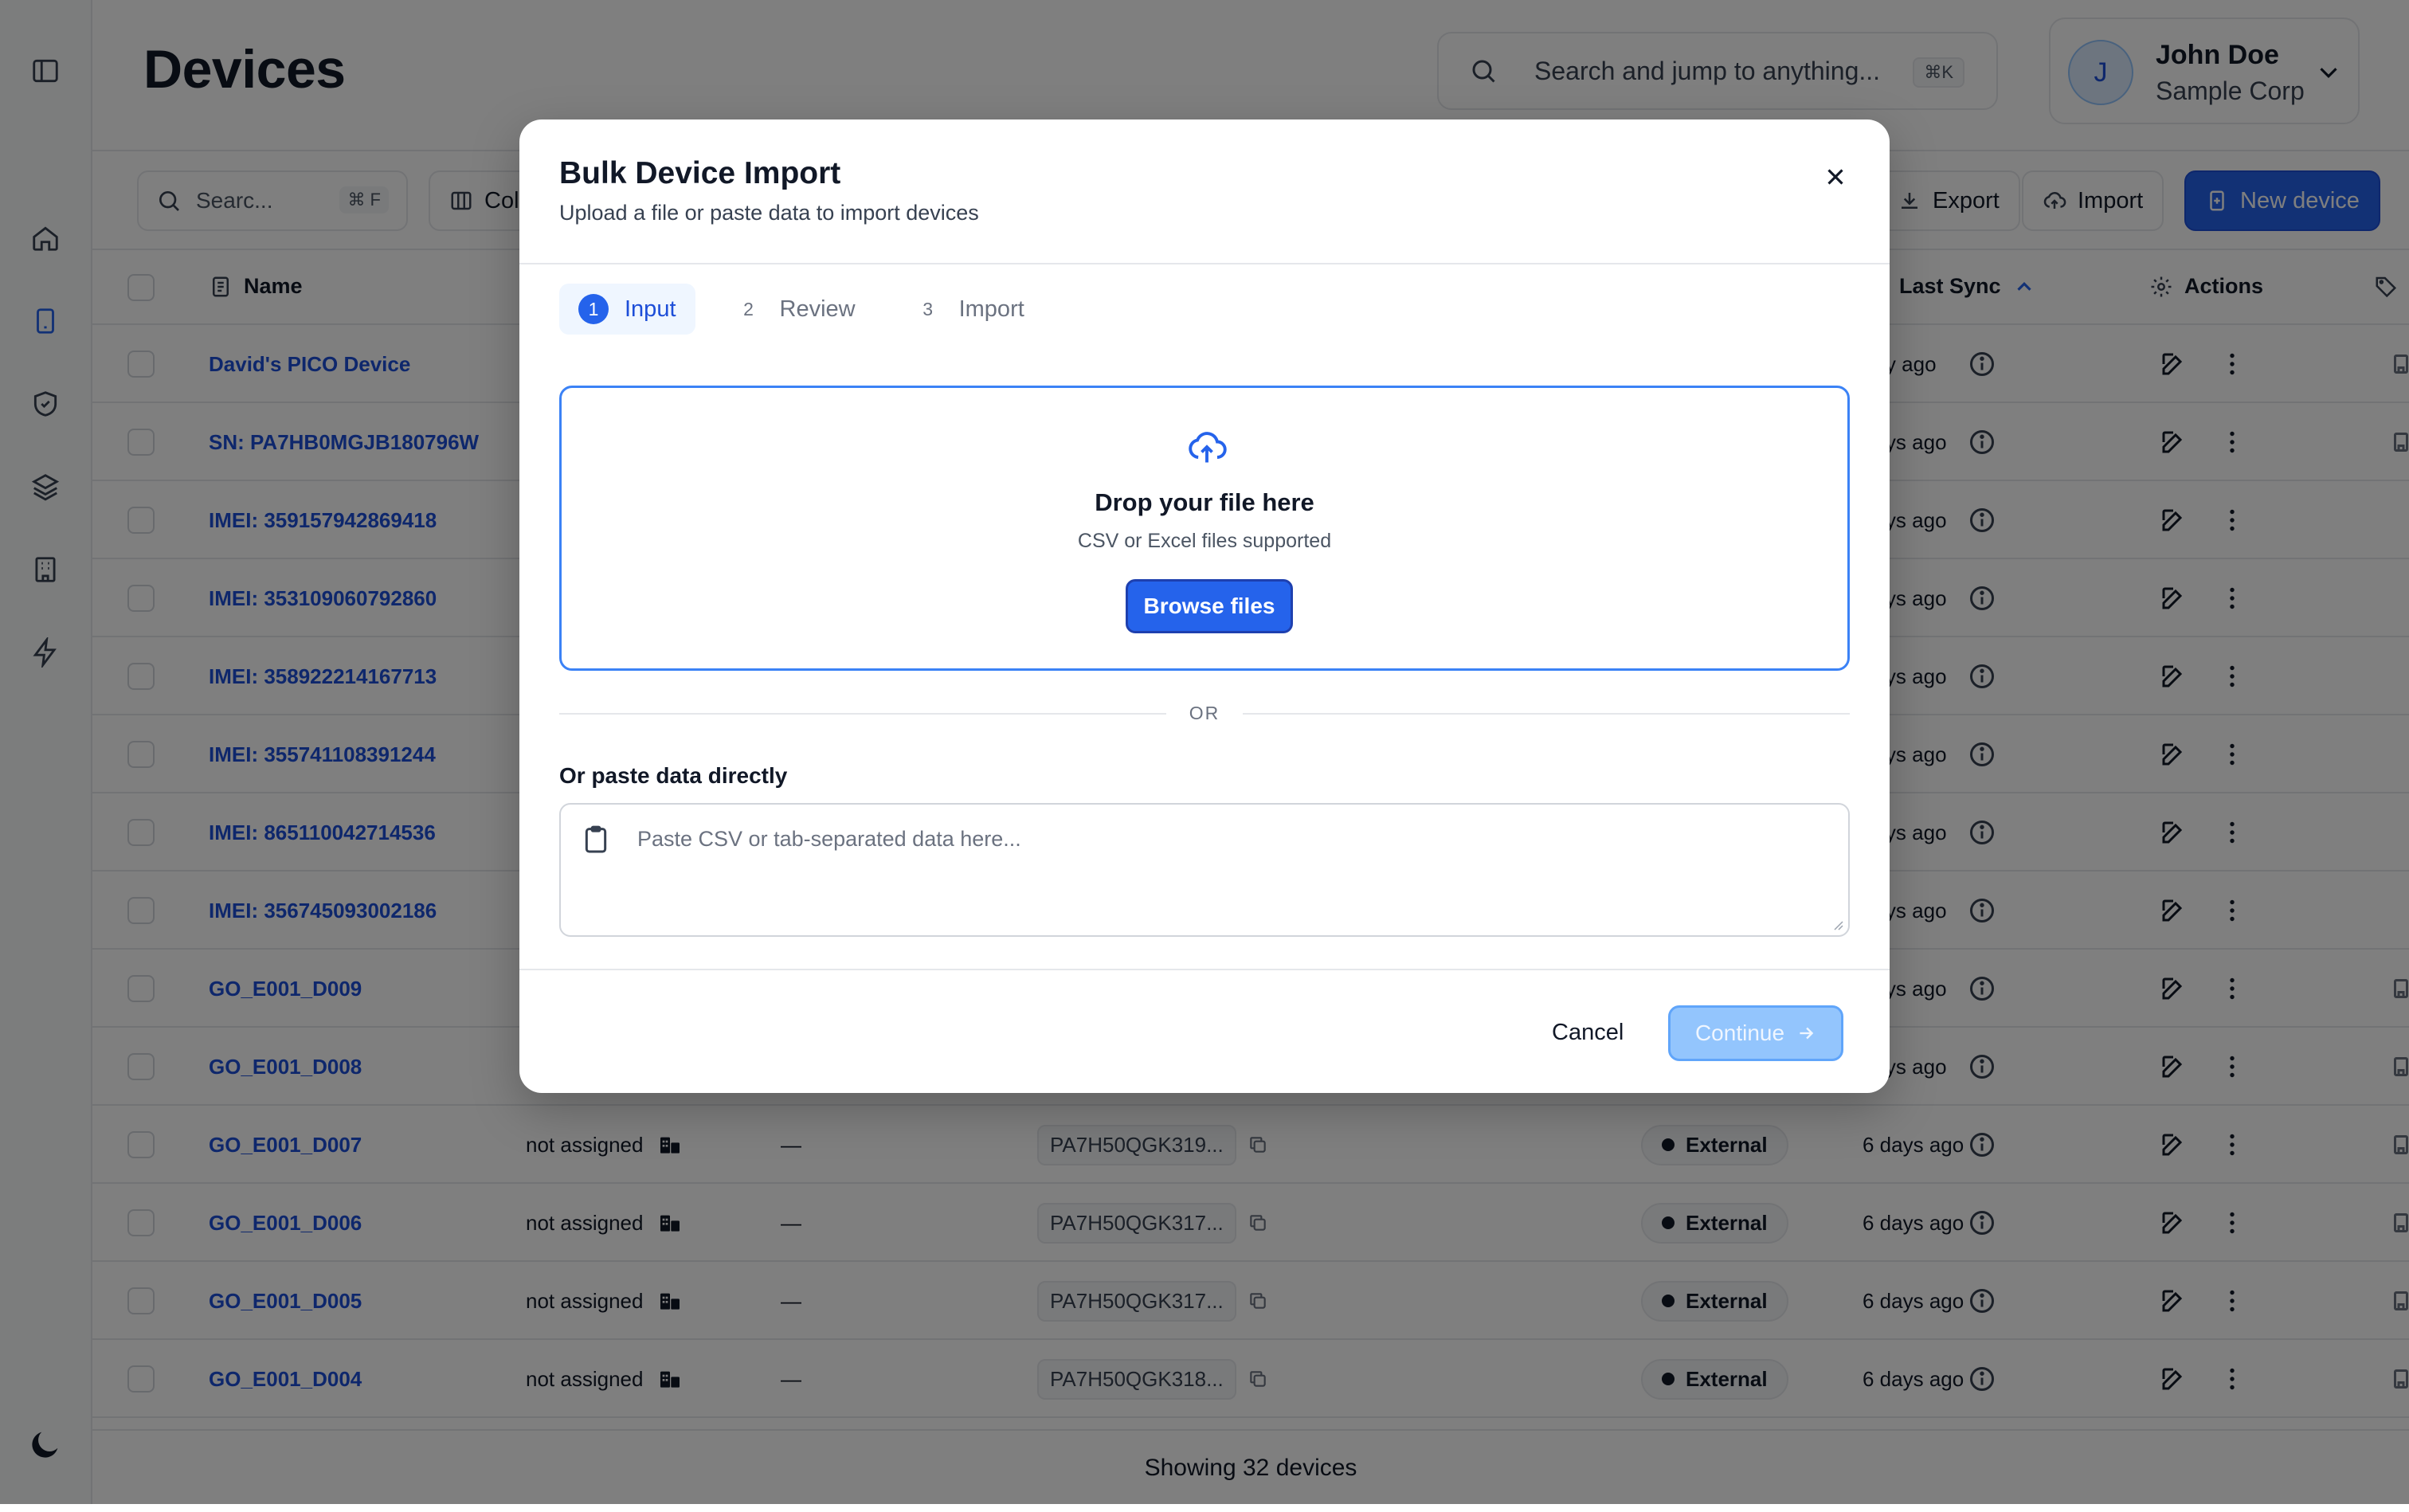  I want to click on or-separator: OR, so click(1204, 714).